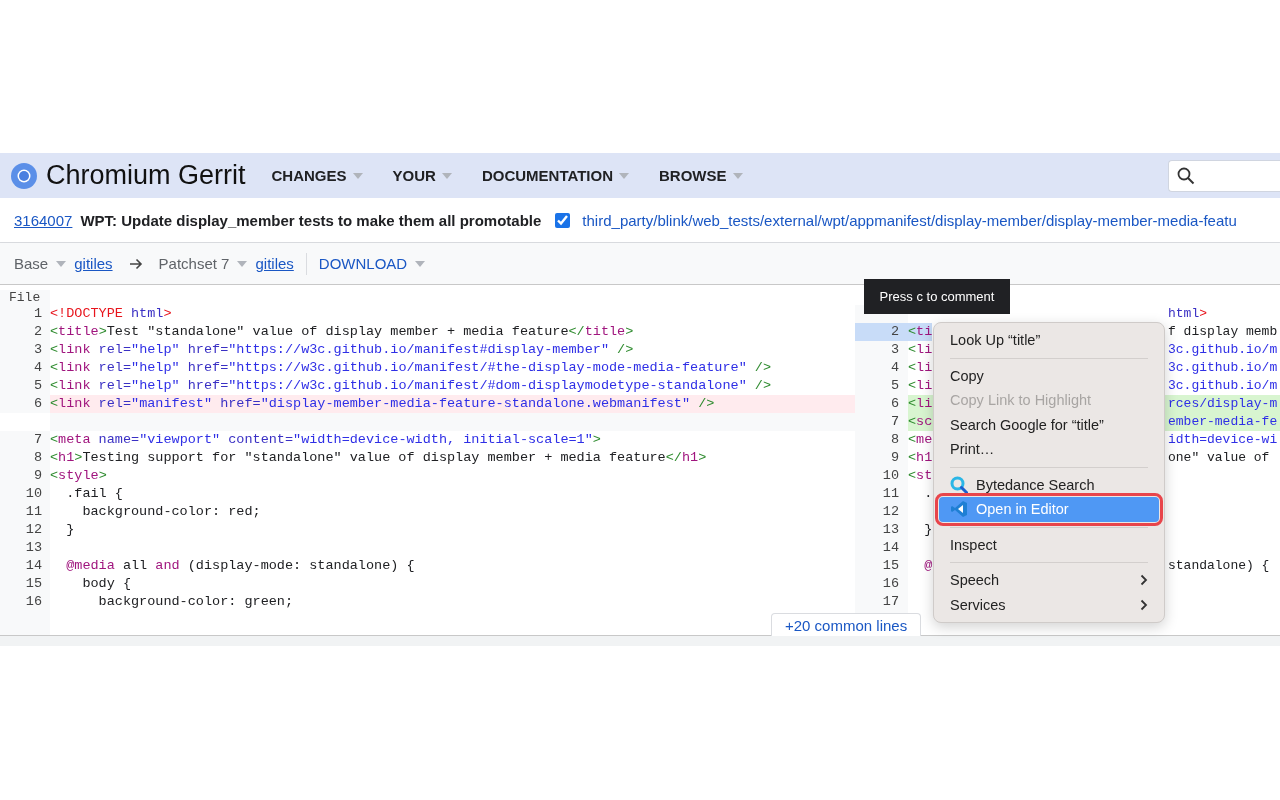 The image size is (1280, 800). What do you see at coordinates (959, 484) in the screenshot?
I see `magnifier-icon` at bounding box center [959, 484].